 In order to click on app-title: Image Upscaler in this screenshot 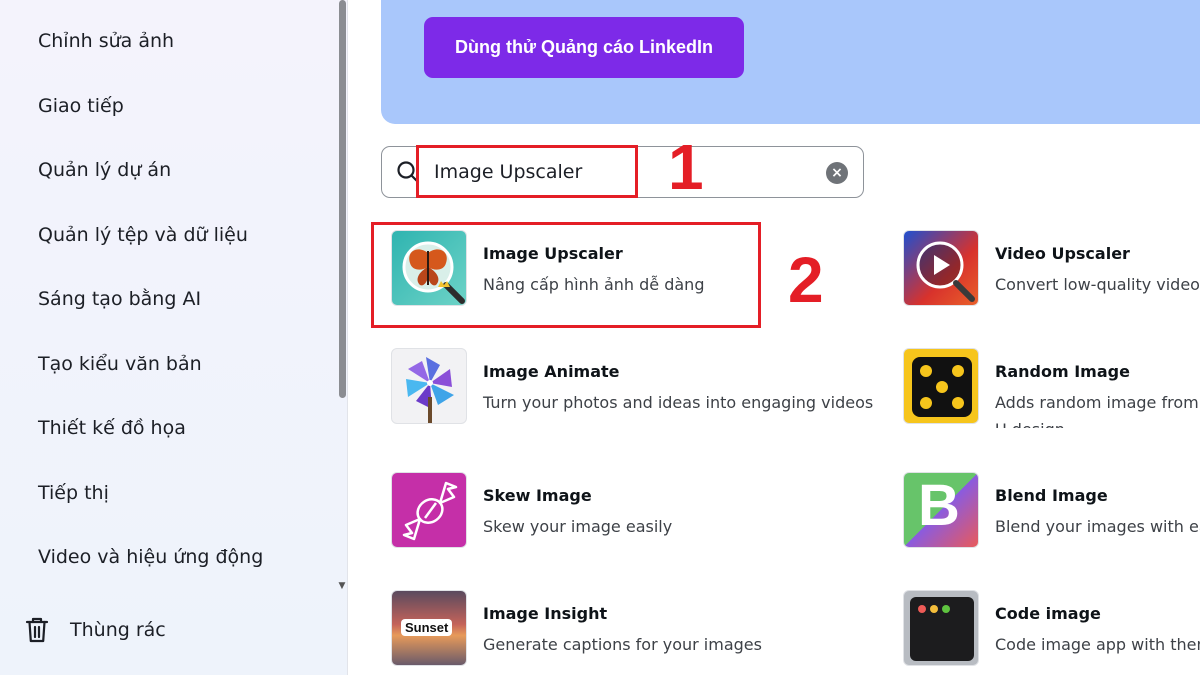, I will do `click(553, 253)`.